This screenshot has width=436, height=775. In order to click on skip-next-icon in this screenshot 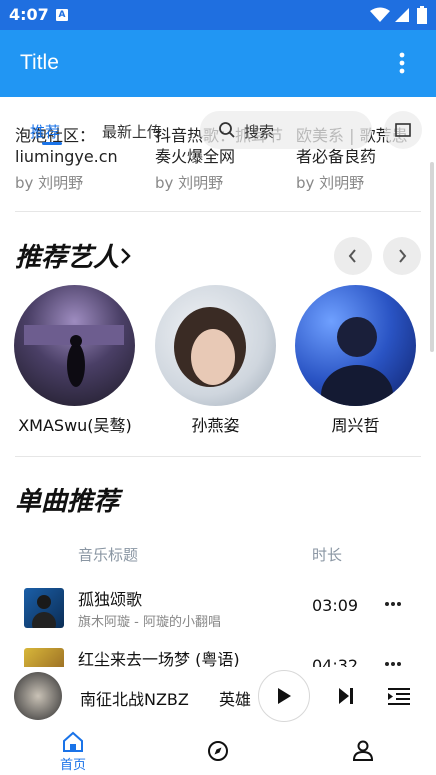, I will do `click(346, 696)`.